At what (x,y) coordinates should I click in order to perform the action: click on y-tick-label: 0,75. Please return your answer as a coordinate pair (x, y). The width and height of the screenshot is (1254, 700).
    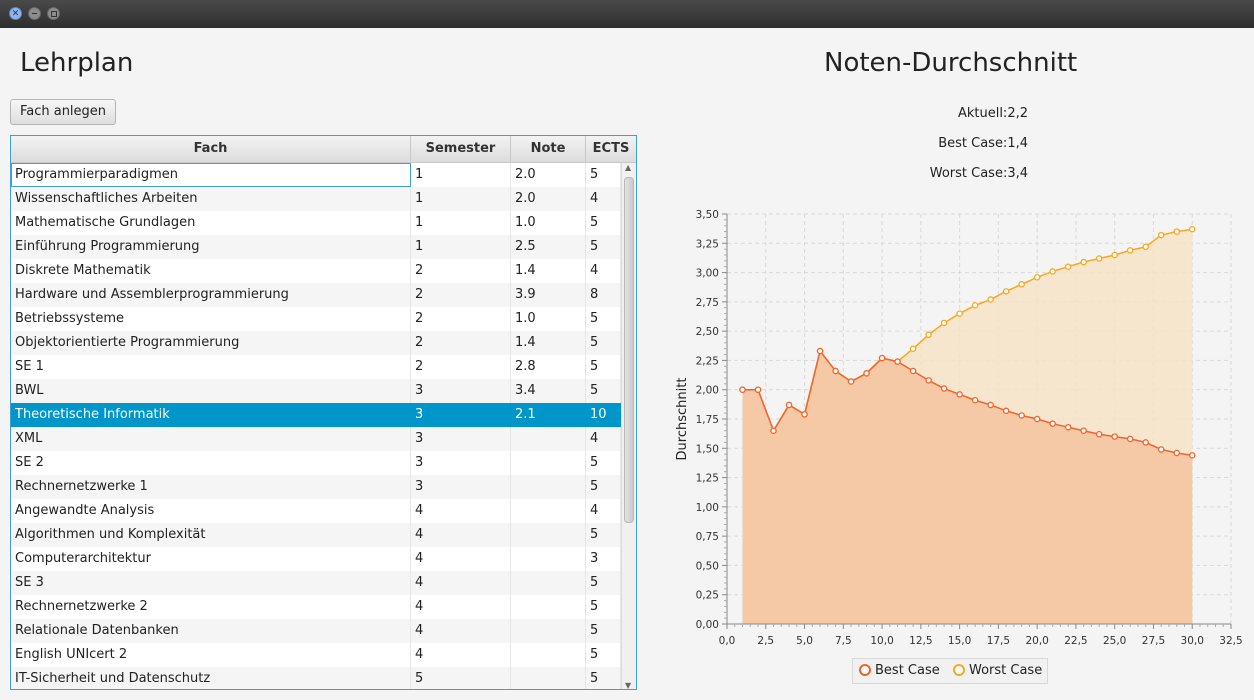
    Looking at the image, I should click on (707, 537).